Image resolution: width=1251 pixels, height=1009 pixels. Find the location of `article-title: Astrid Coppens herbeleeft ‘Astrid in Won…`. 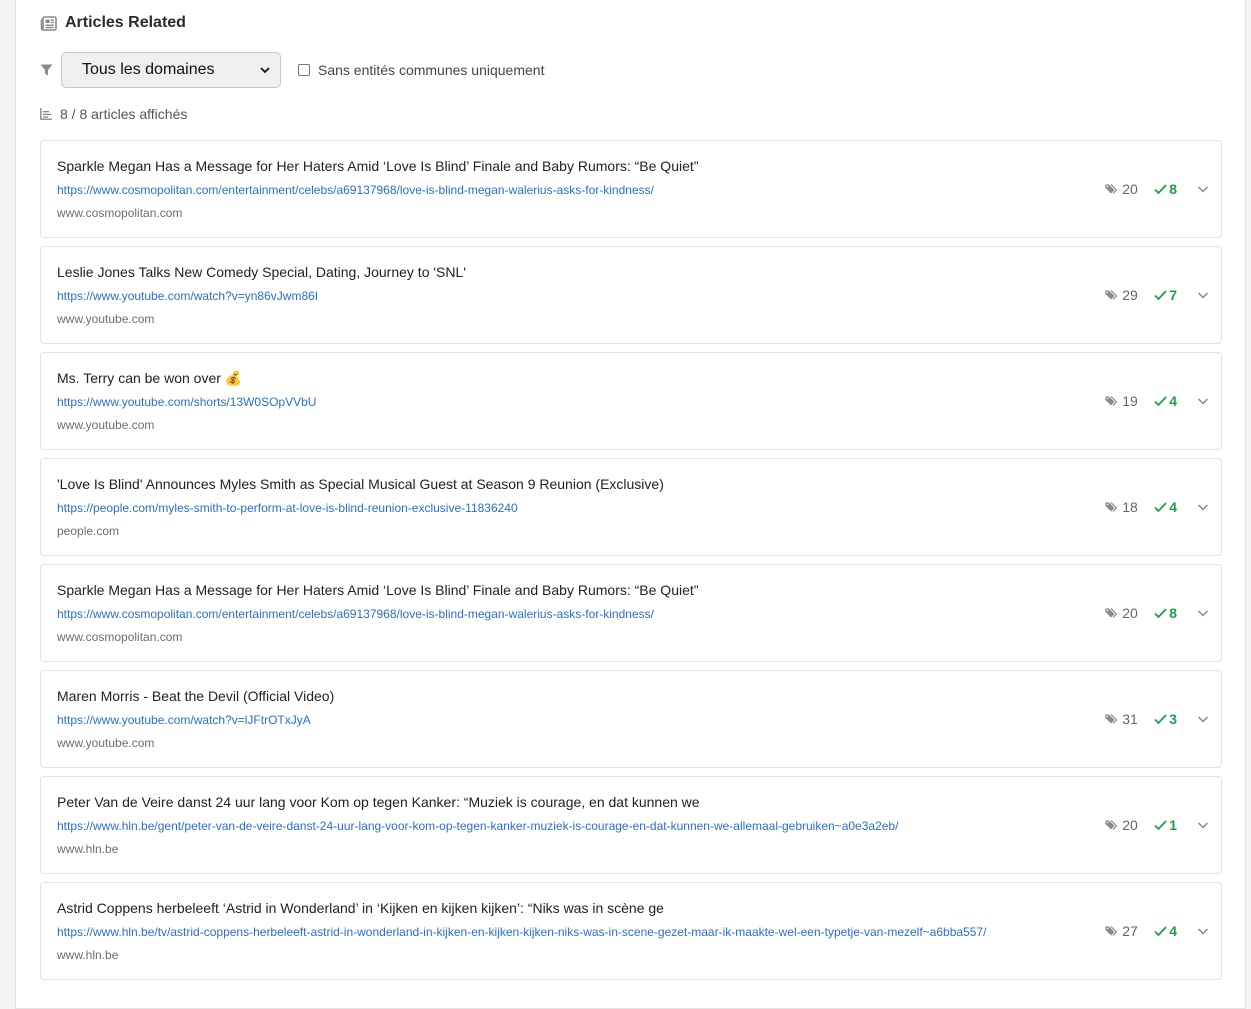

article-title: Astrid Coppens herbeleeft ‘Astrid in Won… is located at coordinates (360, 908).